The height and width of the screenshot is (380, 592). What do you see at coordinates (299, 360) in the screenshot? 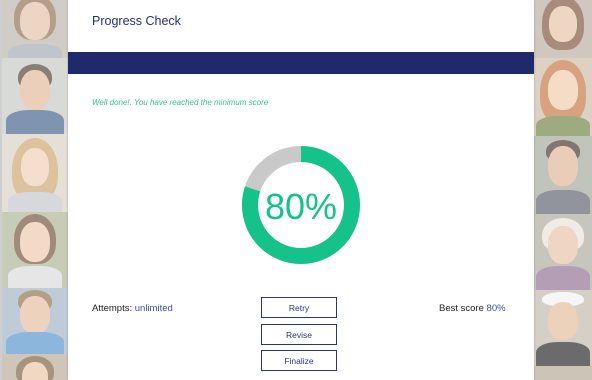
I see `finalize-button: Finalize` at bounding box center [299, 360].